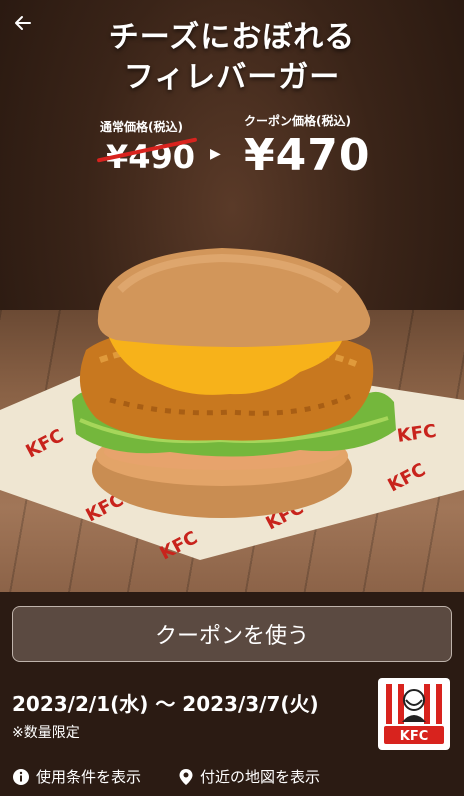 Image resolution: width=464 pixels, height=796 pixels. I want to click on limited-quantity-note: ※数量限定, so click(46, 733).